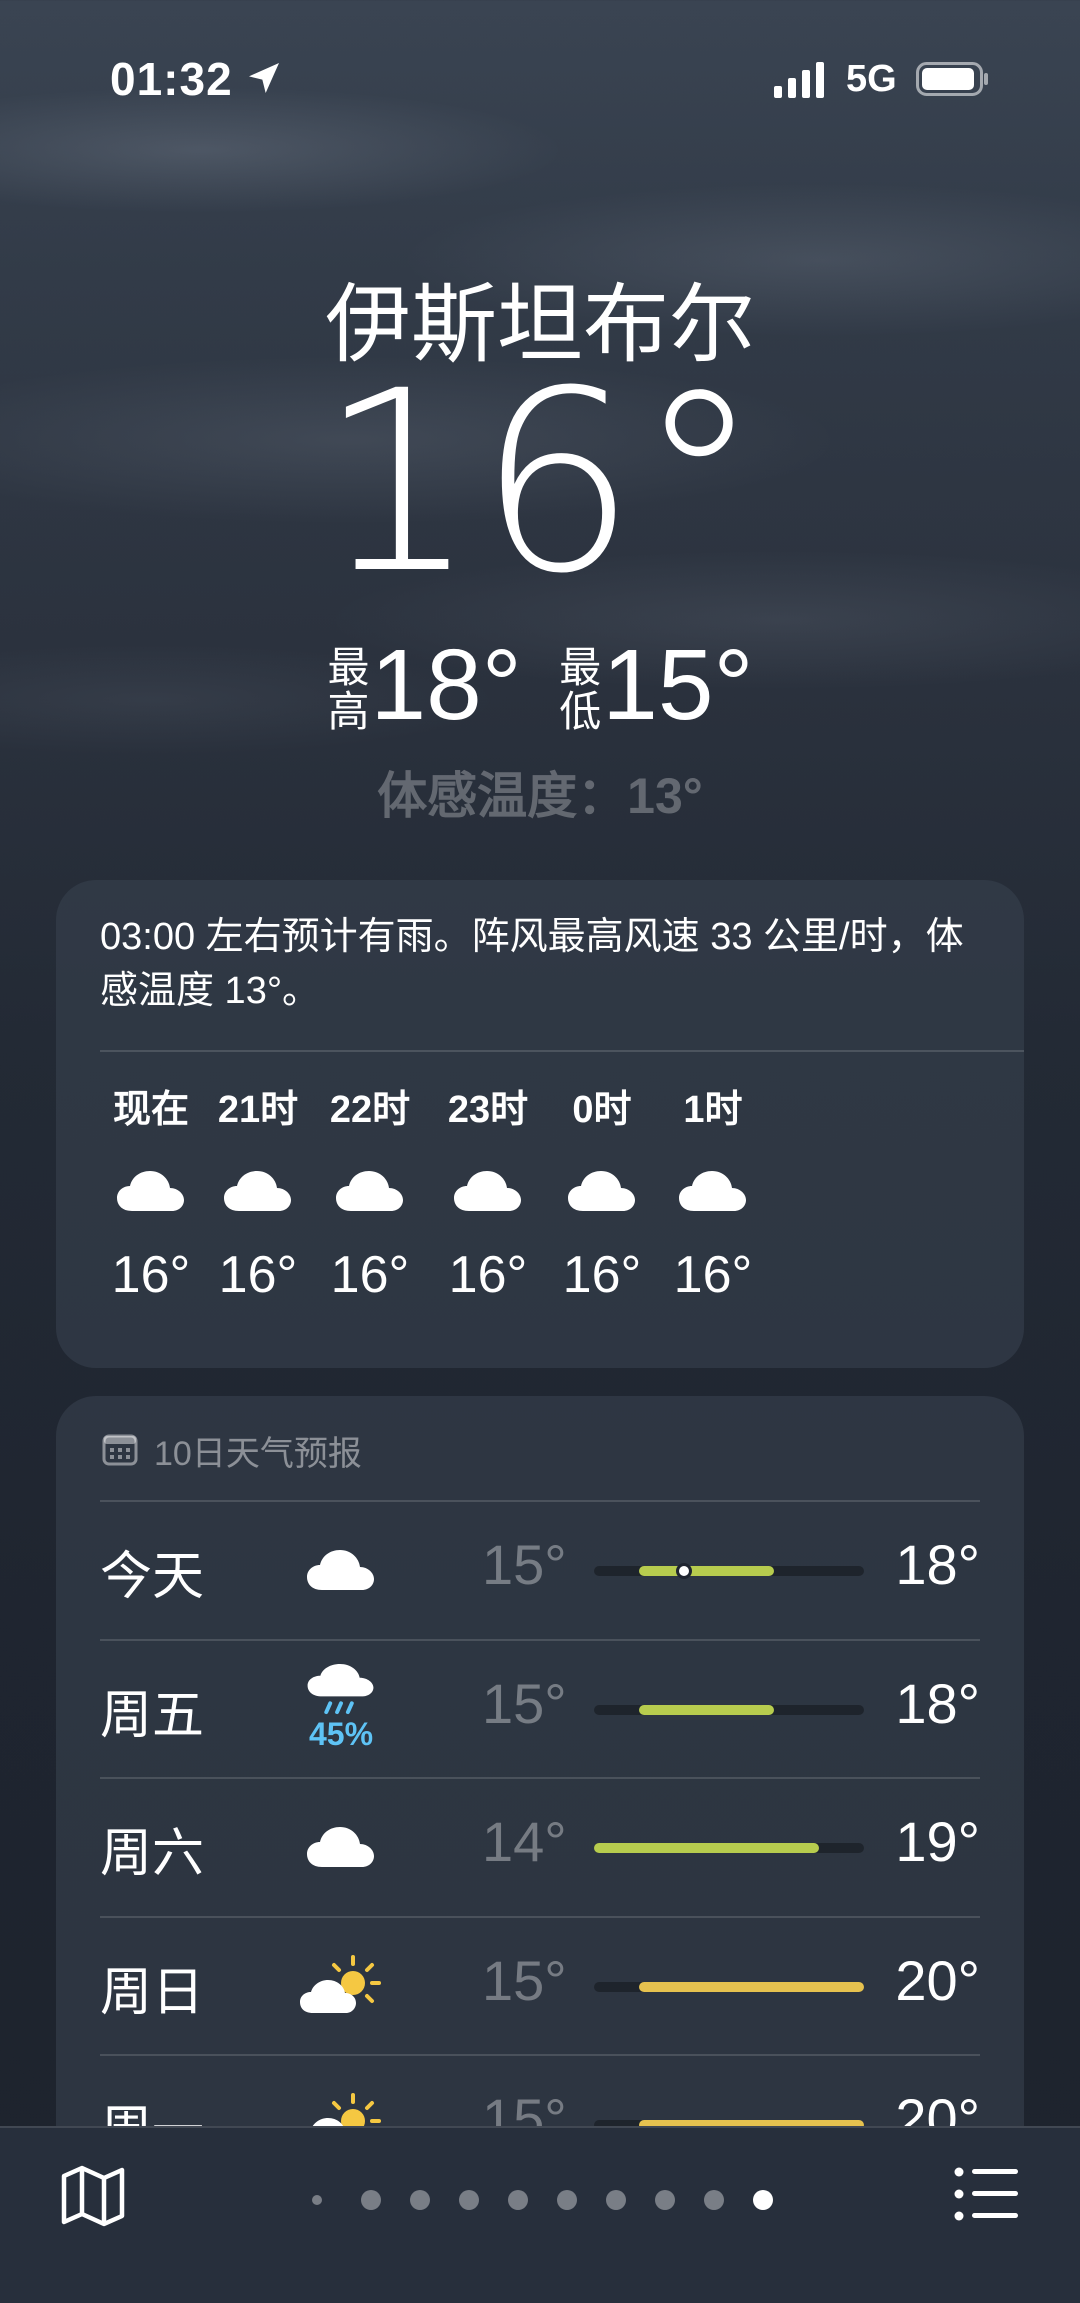 This screenshot has width=1080, height=2303. I want to click on current-temp-marker, so click(684, 1571).